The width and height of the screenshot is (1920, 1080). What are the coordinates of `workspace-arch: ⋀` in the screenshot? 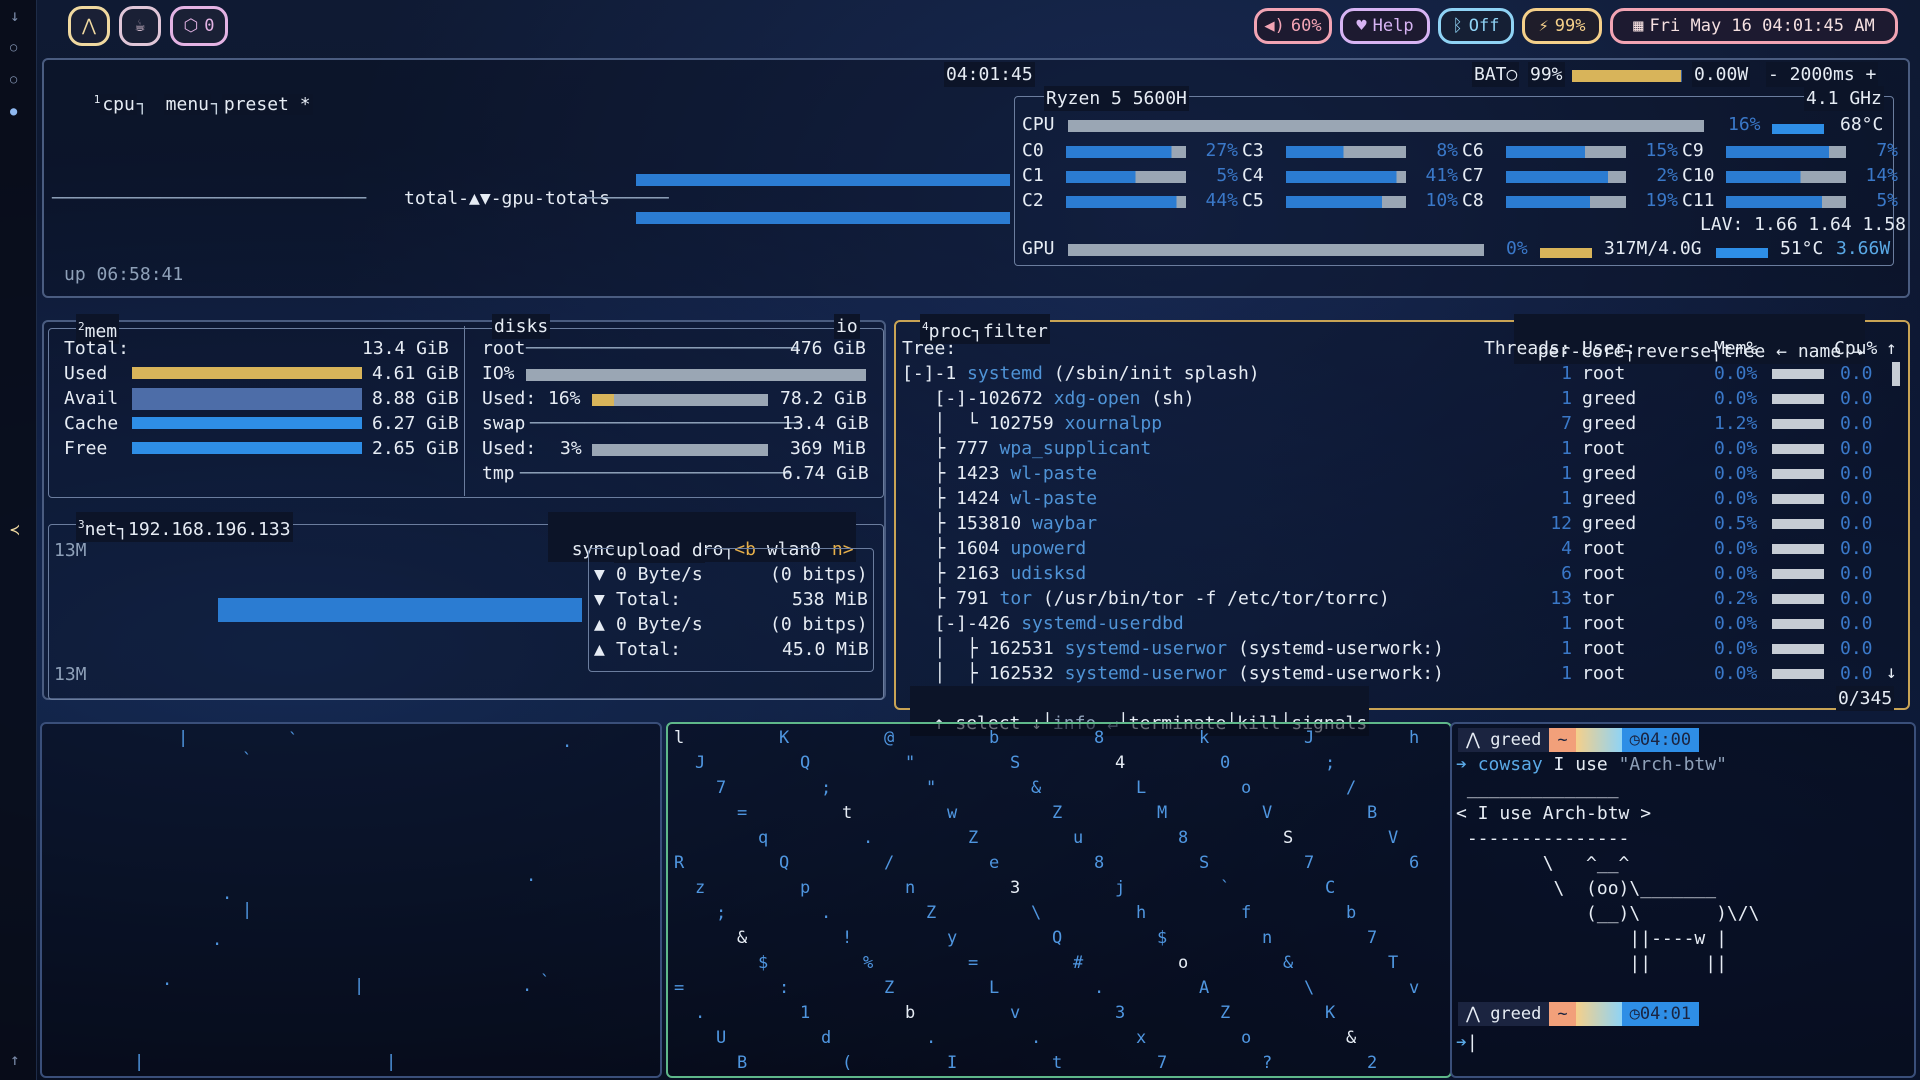 It's located at (89, 26).